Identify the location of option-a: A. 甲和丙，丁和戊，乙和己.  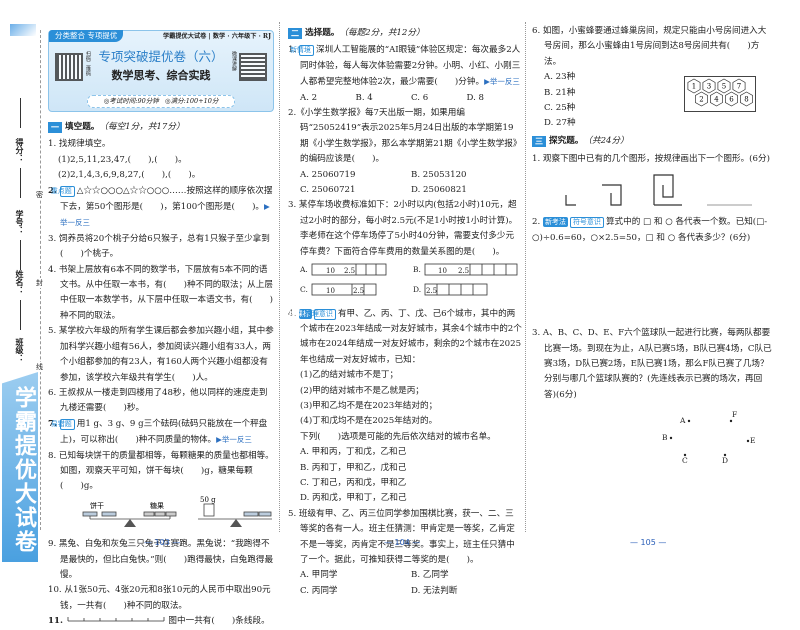
(405, 452).